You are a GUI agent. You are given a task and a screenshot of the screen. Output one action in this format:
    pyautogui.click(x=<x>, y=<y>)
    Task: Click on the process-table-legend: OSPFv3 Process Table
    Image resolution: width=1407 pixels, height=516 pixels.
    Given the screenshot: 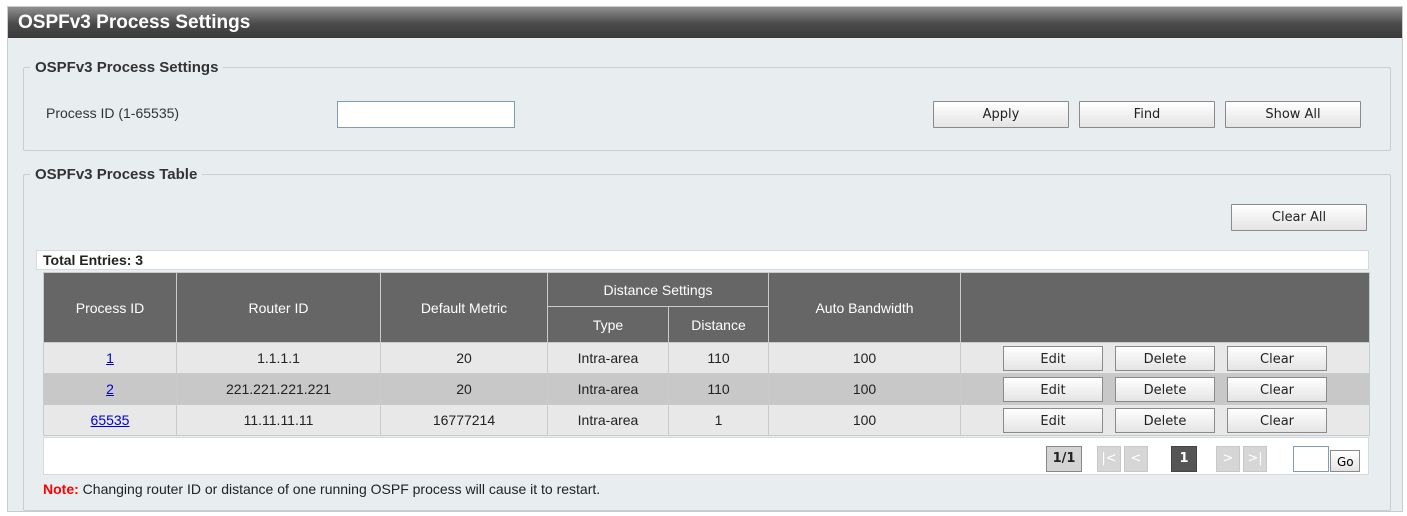 What is the action you would take?
    pyautogui.click(x=116, y=174)
    